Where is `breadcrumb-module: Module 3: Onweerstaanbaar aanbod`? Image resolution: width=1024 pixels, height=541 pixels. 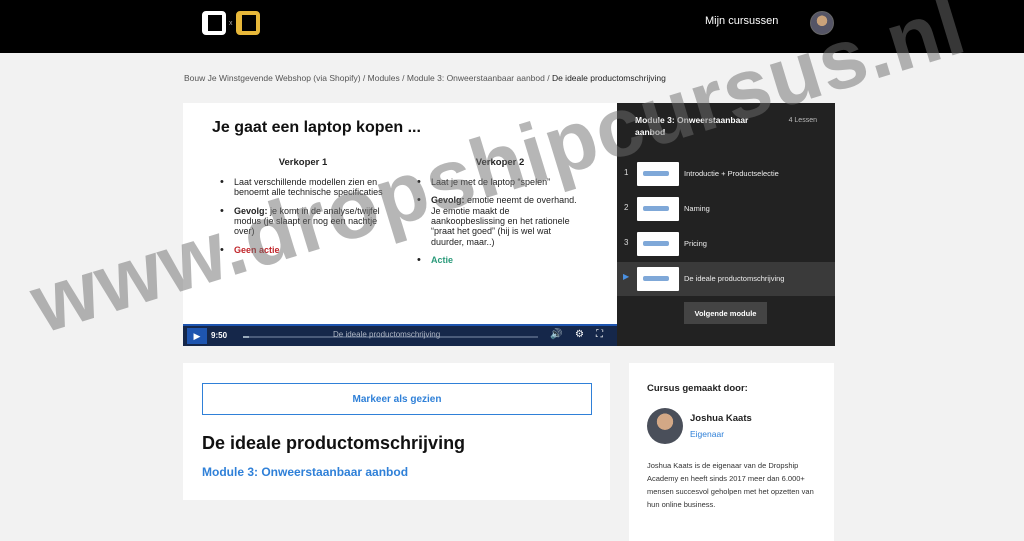 breadcrumb-module: Module 3: Onweerstaanbaar aanbod is located at coordinates (476, 78).